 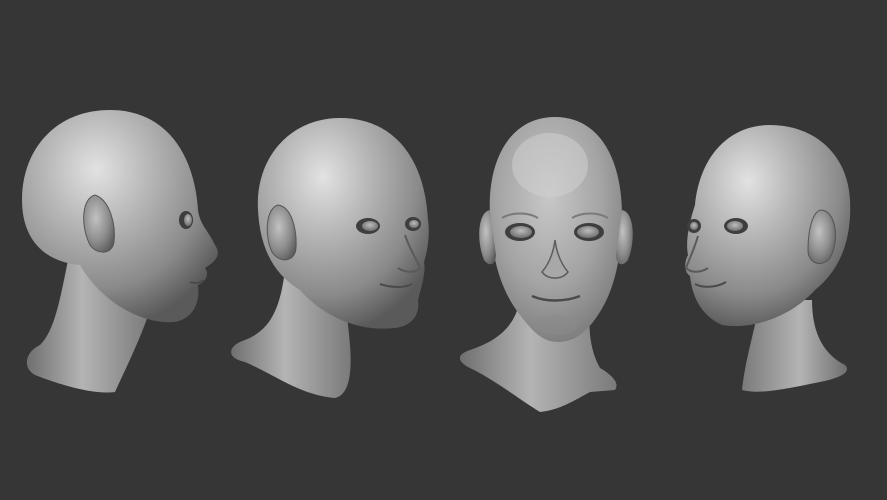 I want to click on head-view-three-quarter-right, so click(x=330, y=258).